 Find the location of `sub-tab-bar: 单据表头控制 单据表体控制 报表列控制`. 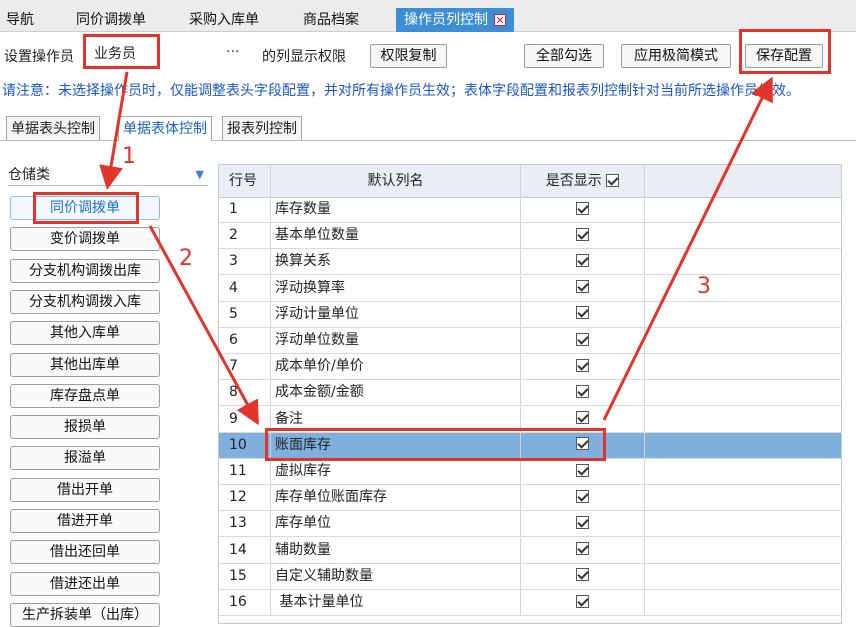

sub-tab-bar: 单据表头控制 单据表体控制 报表列控制 is located at coordinates (428, 127).